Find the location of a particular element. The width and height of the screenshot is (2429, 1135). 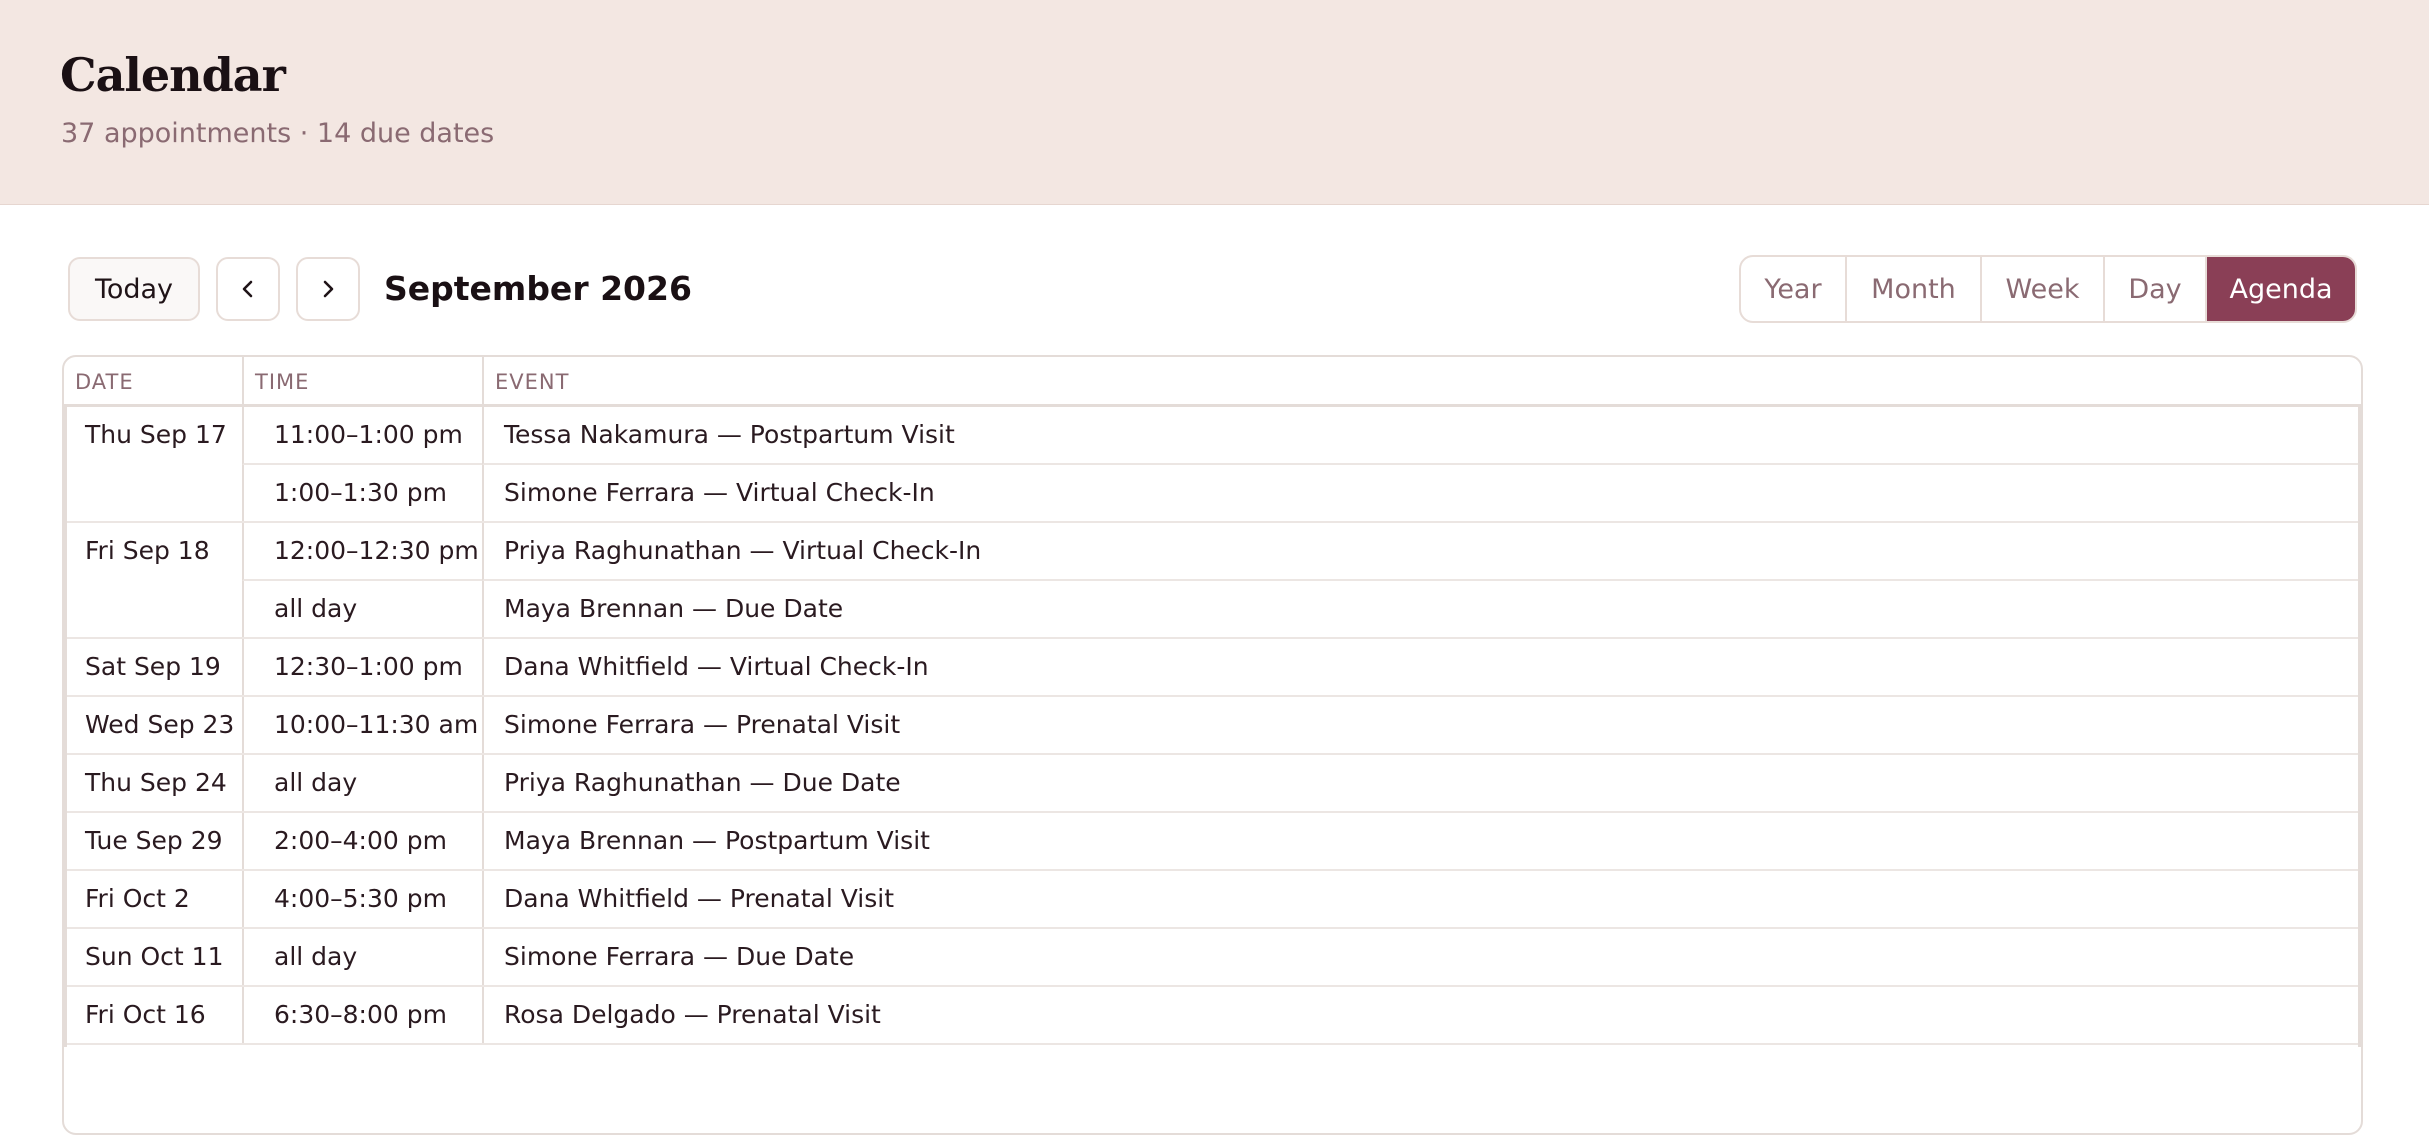

row-date: Sat Sep 19 is located at coordinates (153, 666).